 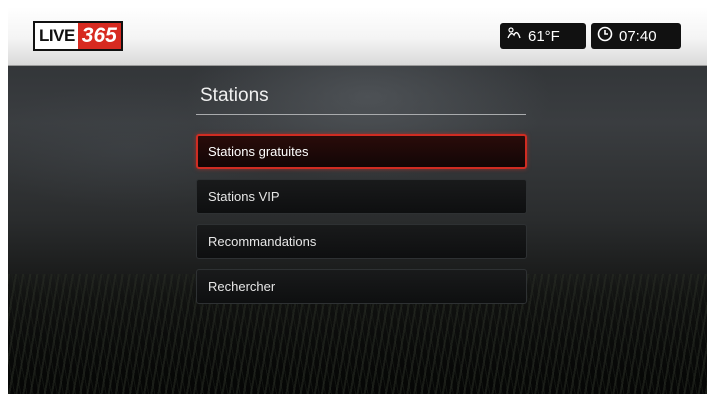 What do you see at coordinates (361, 114) in the screenshot?
I see `title-divider` at bounding box center [361, 114].